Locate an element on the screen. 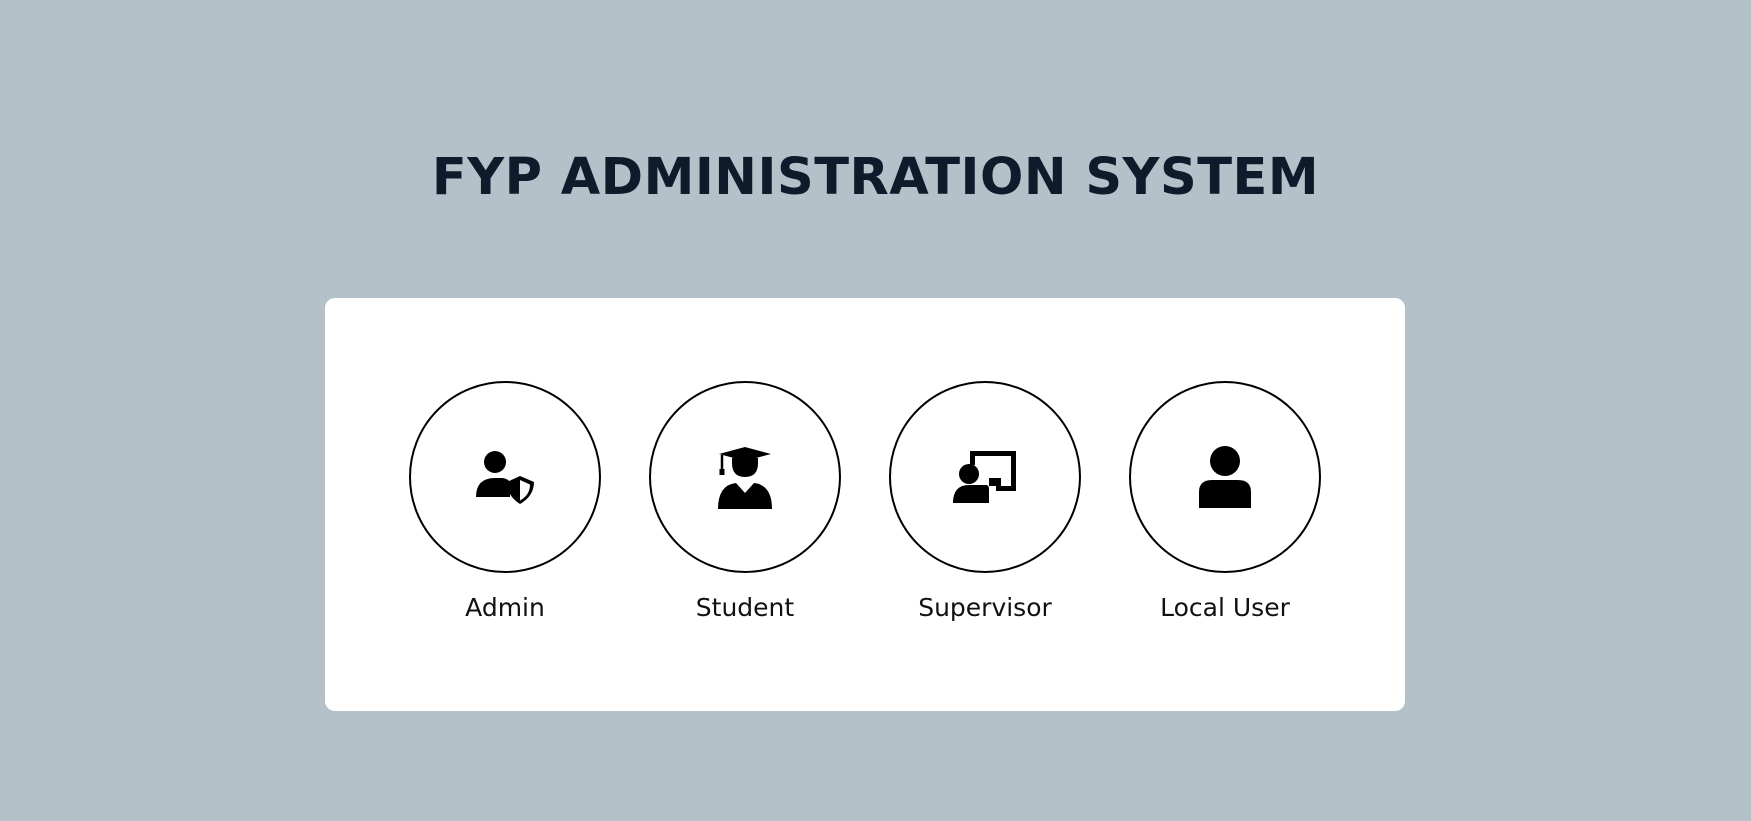  user-shield-icon is located at coordinates (505, 477).